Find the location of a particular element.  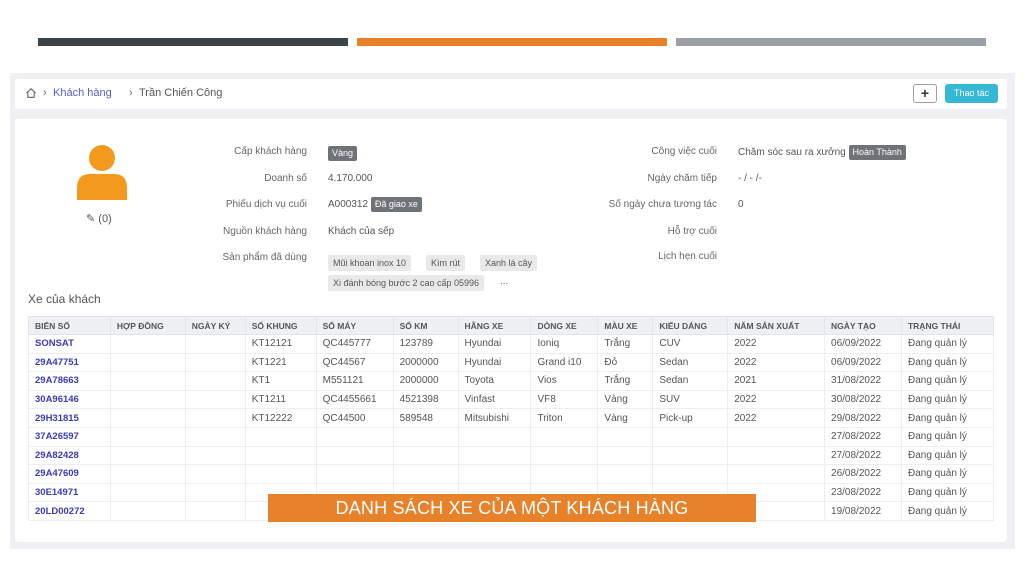

table-cell: QC445777 is located at coordinates (354, 344).